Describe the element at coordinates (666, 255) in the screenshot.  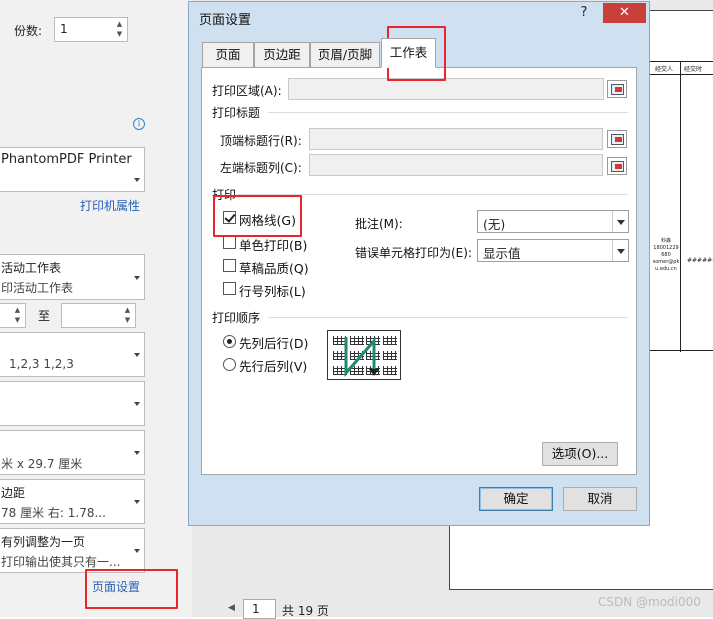
I see `table-cell: 科森 18001229 680 somer@pk u.edu.cn` at that location.